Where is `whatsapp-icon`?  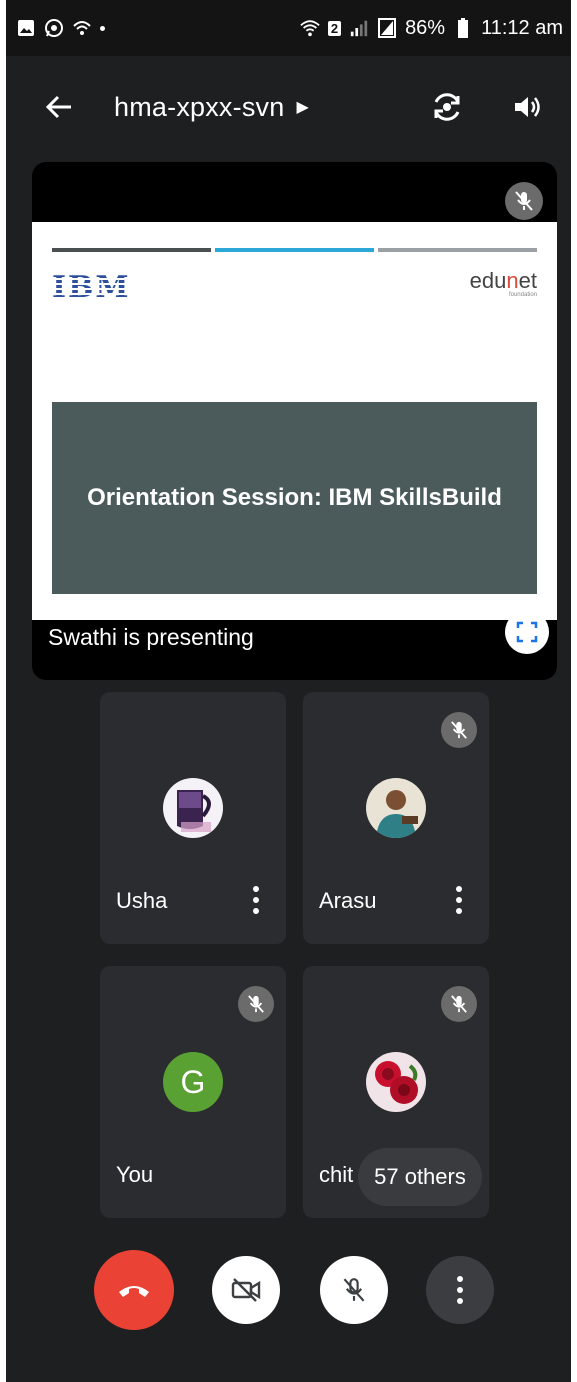
whatsapp-icon is located at coordinates (54, 28).